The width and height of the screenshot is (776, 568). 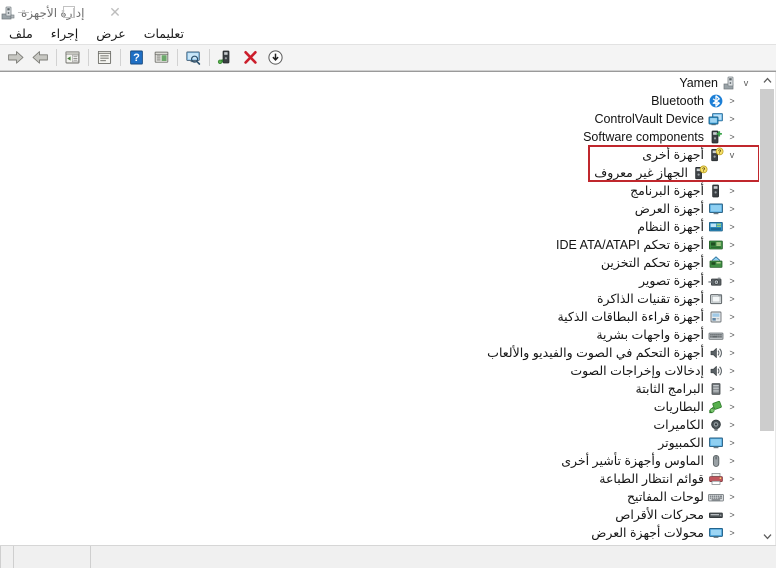 I want to click on menu-file: ملف, so click(x=21, y=33).